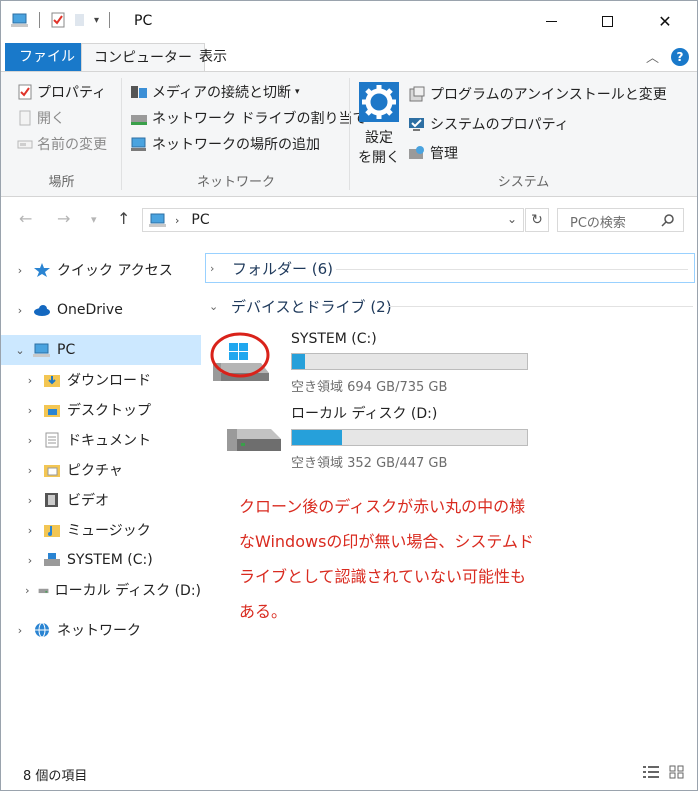  What do you see at coordinates (101, 530) in the screenshot?
I see `nav-item-music: › ミュージック` at bounding box center [101, 530].